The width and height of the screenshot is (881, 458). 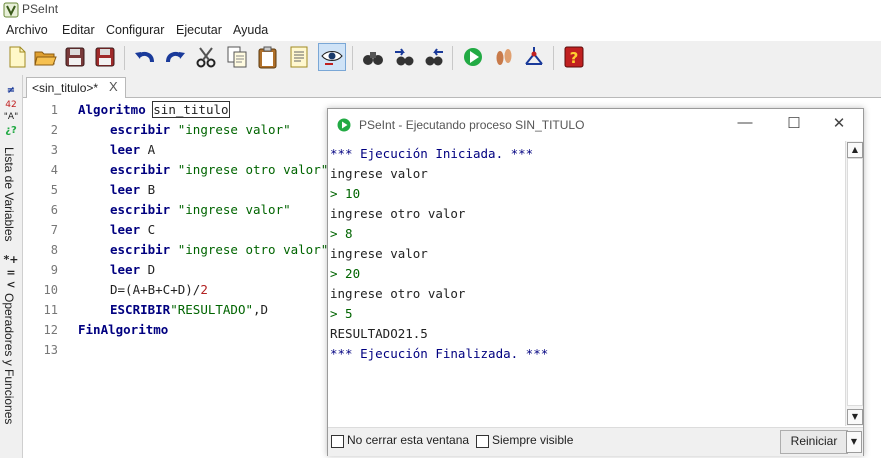 What do you see at coordinates (54, 110) in the screenshot?
I see `line-number: 1` at bounding box center [54, 110].